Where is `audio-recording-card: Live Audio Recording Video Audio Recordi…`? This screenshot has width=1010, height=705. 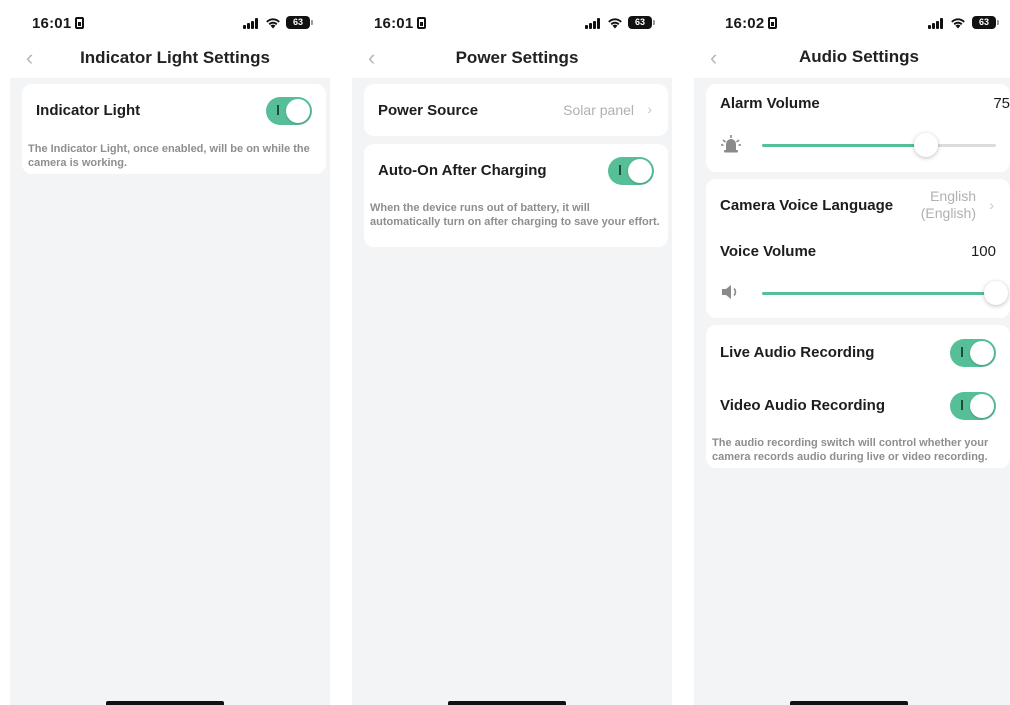 audio-recording-card: Live Audio Recording Video Audio Recordi… is located at coordinates (858, 396).